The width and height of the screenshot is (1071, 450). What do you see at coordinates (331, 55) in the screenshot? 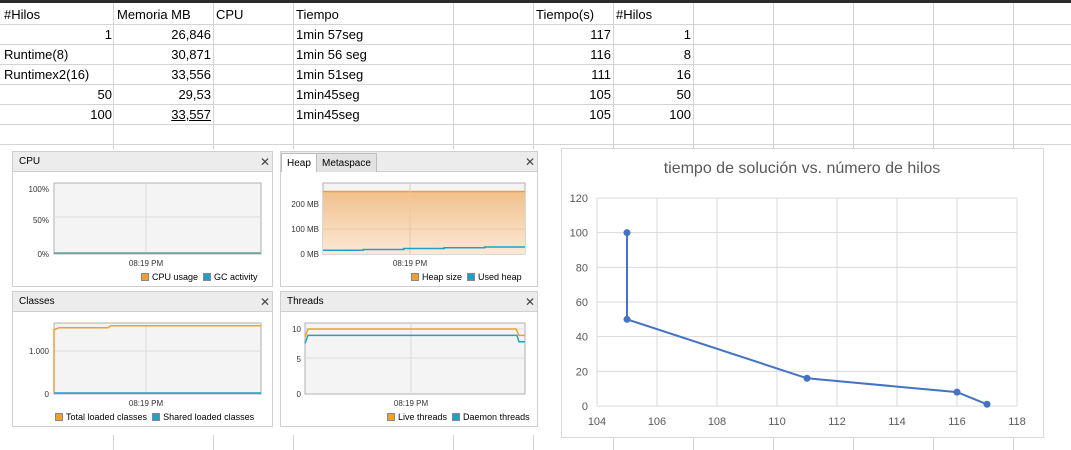
I see `cell-tiempo: 1min 56 seg` at bounding box center [331, 55].